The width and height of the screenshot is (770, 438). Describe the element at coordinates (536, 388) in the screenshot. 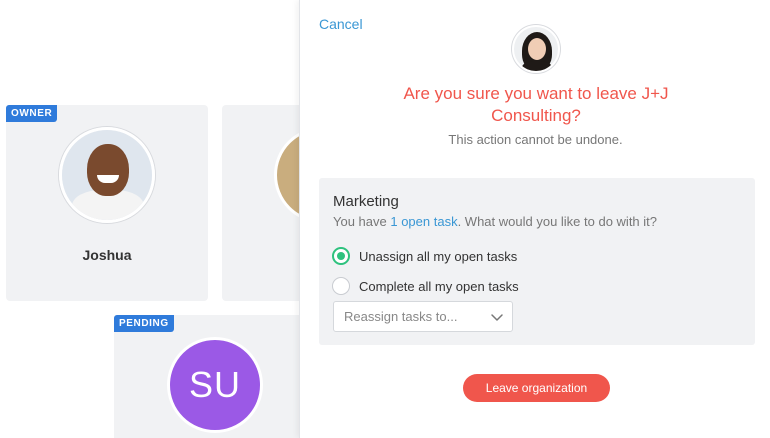

I see `leave-organization-button: Leave organization` at that location.